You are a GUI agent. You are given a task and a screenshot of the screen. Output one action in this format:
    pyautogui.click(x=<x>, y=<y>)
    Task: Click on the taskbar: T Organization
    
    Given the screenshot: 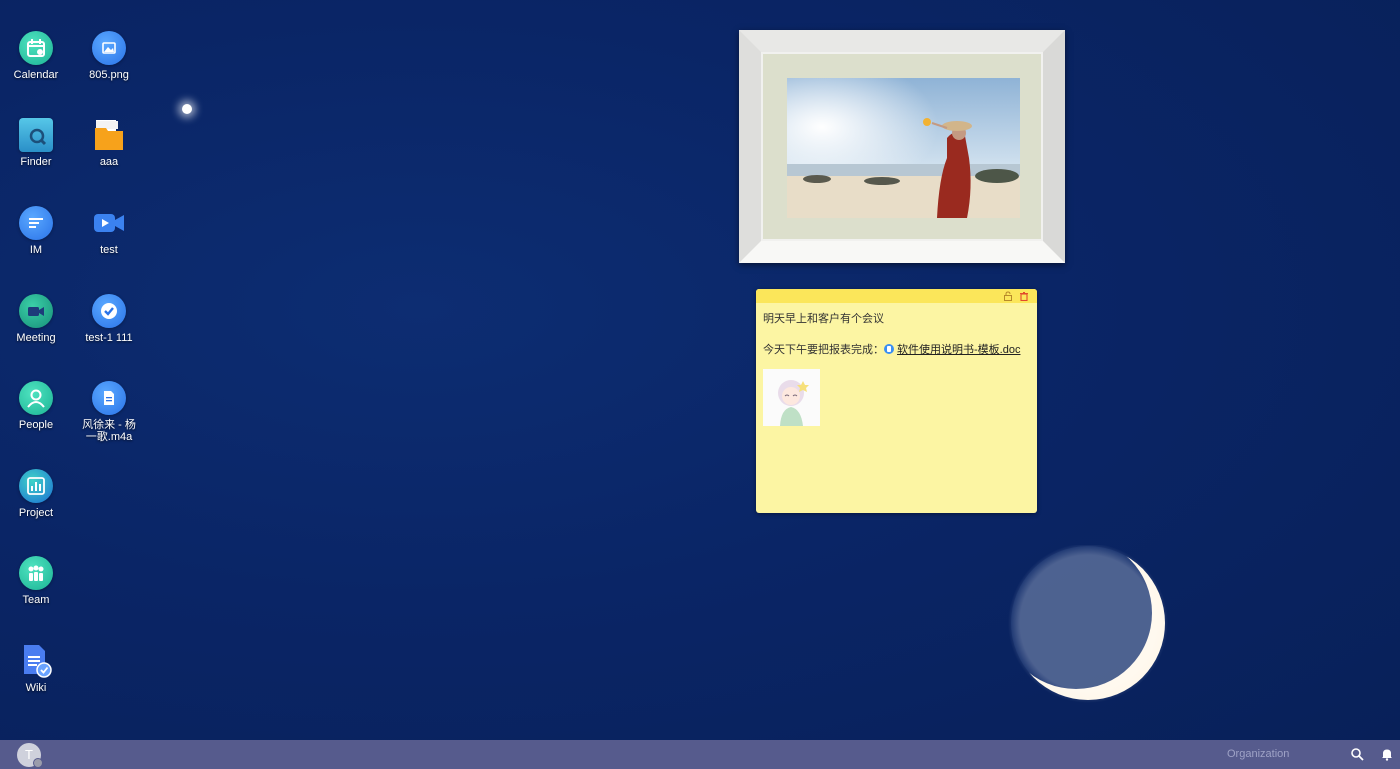 What is the action you would take?
    pyautogui.click(x=700, y=754)
    